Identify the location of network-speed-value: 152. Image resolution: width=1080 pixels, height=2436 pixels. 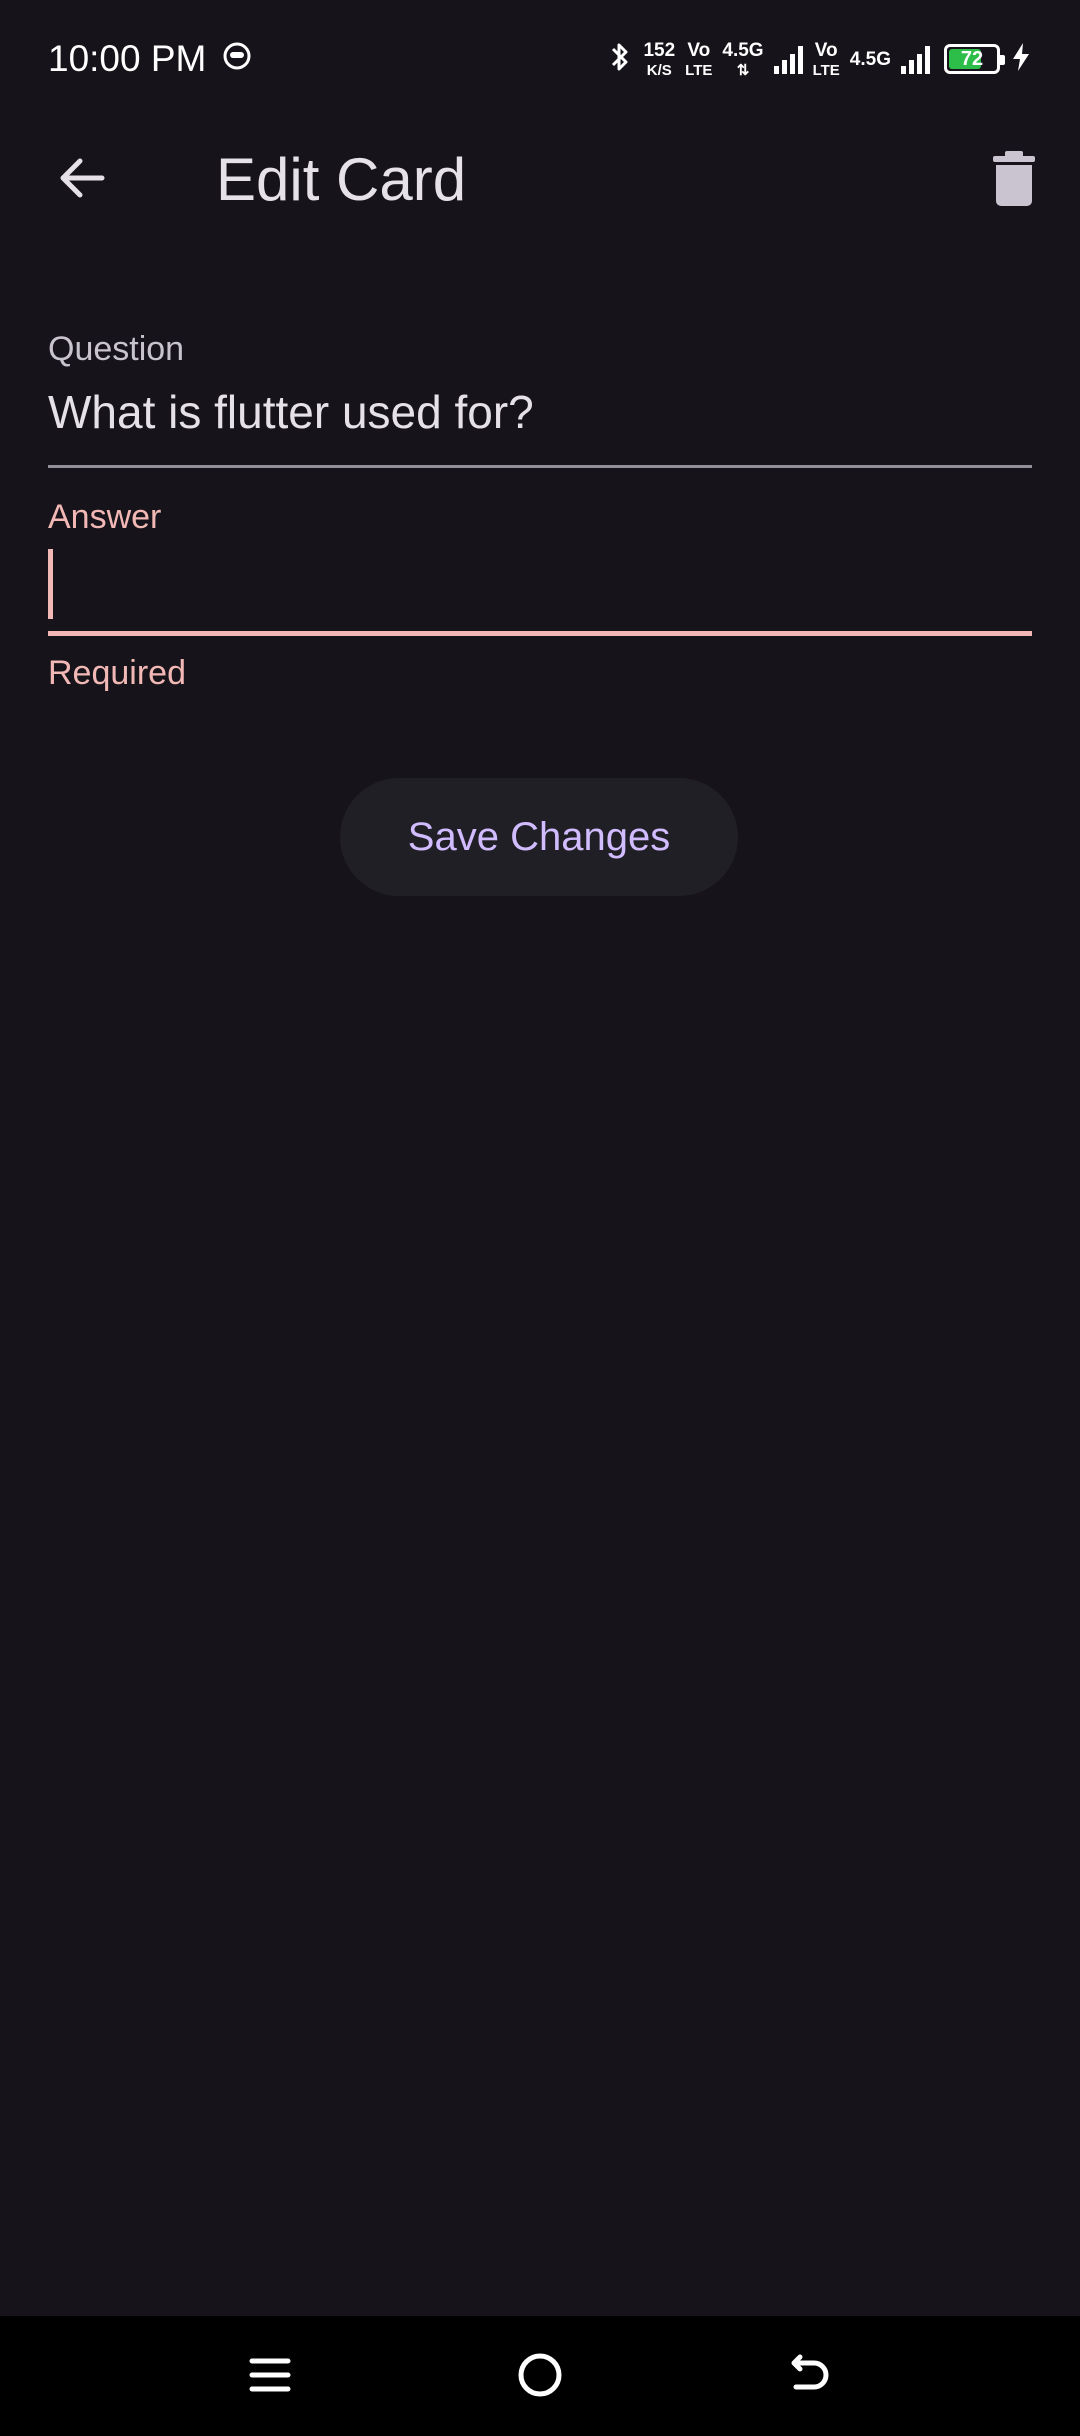
(659, 50).